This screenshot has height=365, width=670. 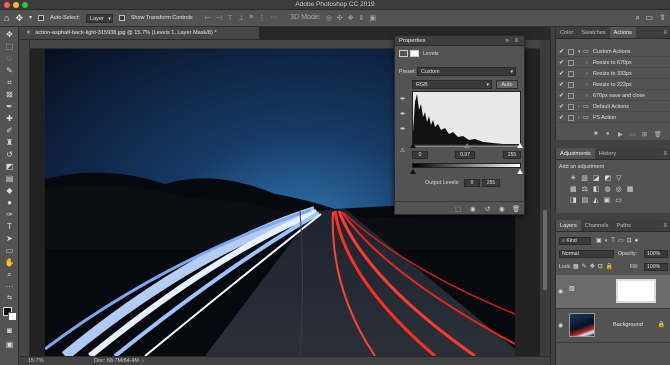 I want to click on more-options-icon: ···, so click(x=273, y=18).